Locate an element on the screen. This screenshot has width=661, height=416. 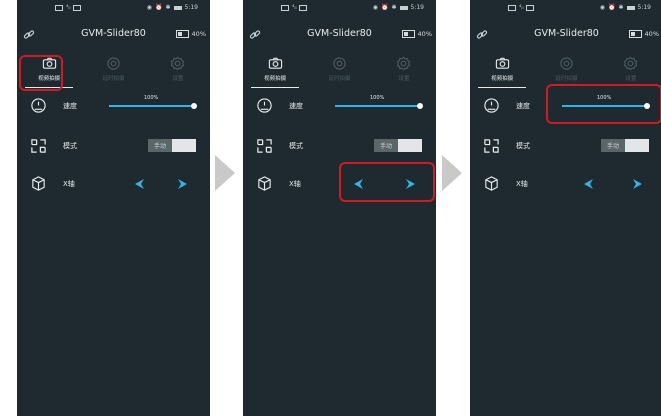
speed-label: 速度 is located at coordinates (70, 106).